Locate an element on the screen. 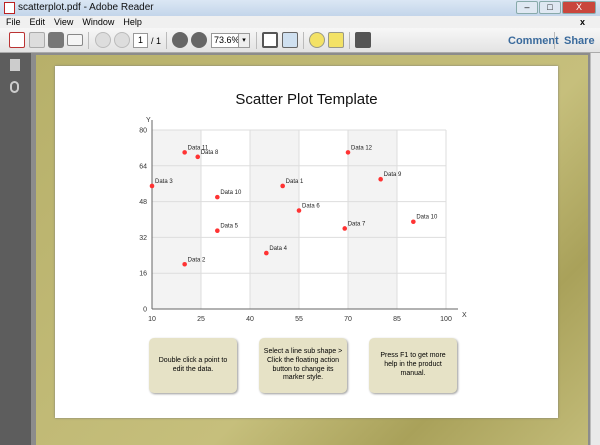  y-tick-label: 48 is located at coordinates (143, 202).